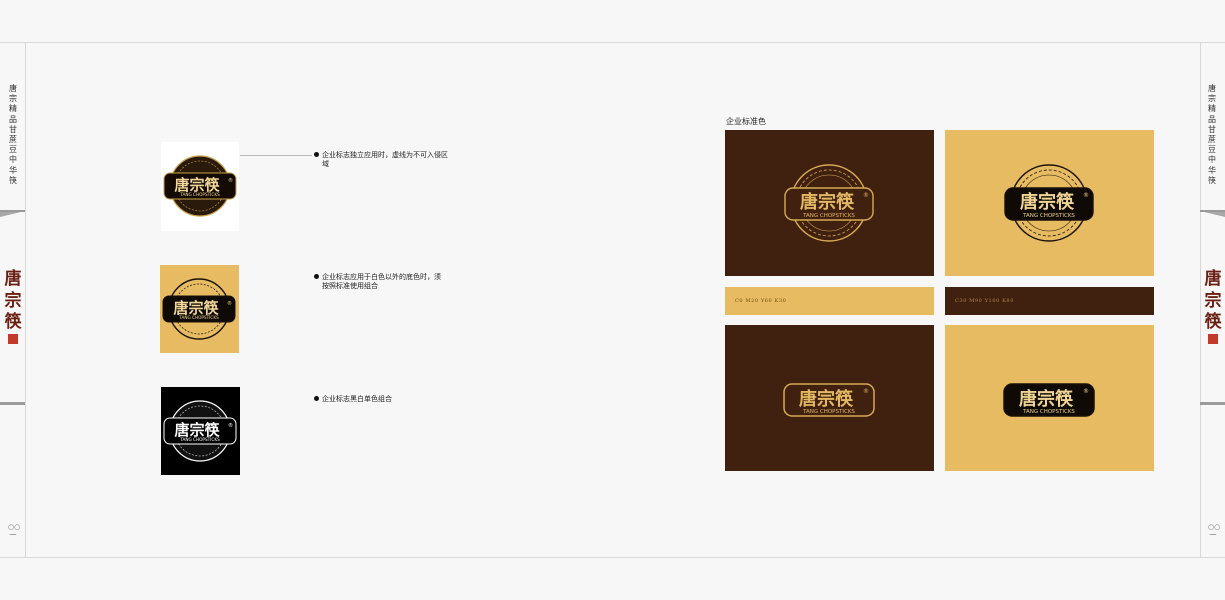 This screenshot has height=600, width=1225. Describe the element at coordinates (1212, 134) in the screenshot. I see `right-vertical-title: 唐宗精品甘蔗豆中华筷` at that location.